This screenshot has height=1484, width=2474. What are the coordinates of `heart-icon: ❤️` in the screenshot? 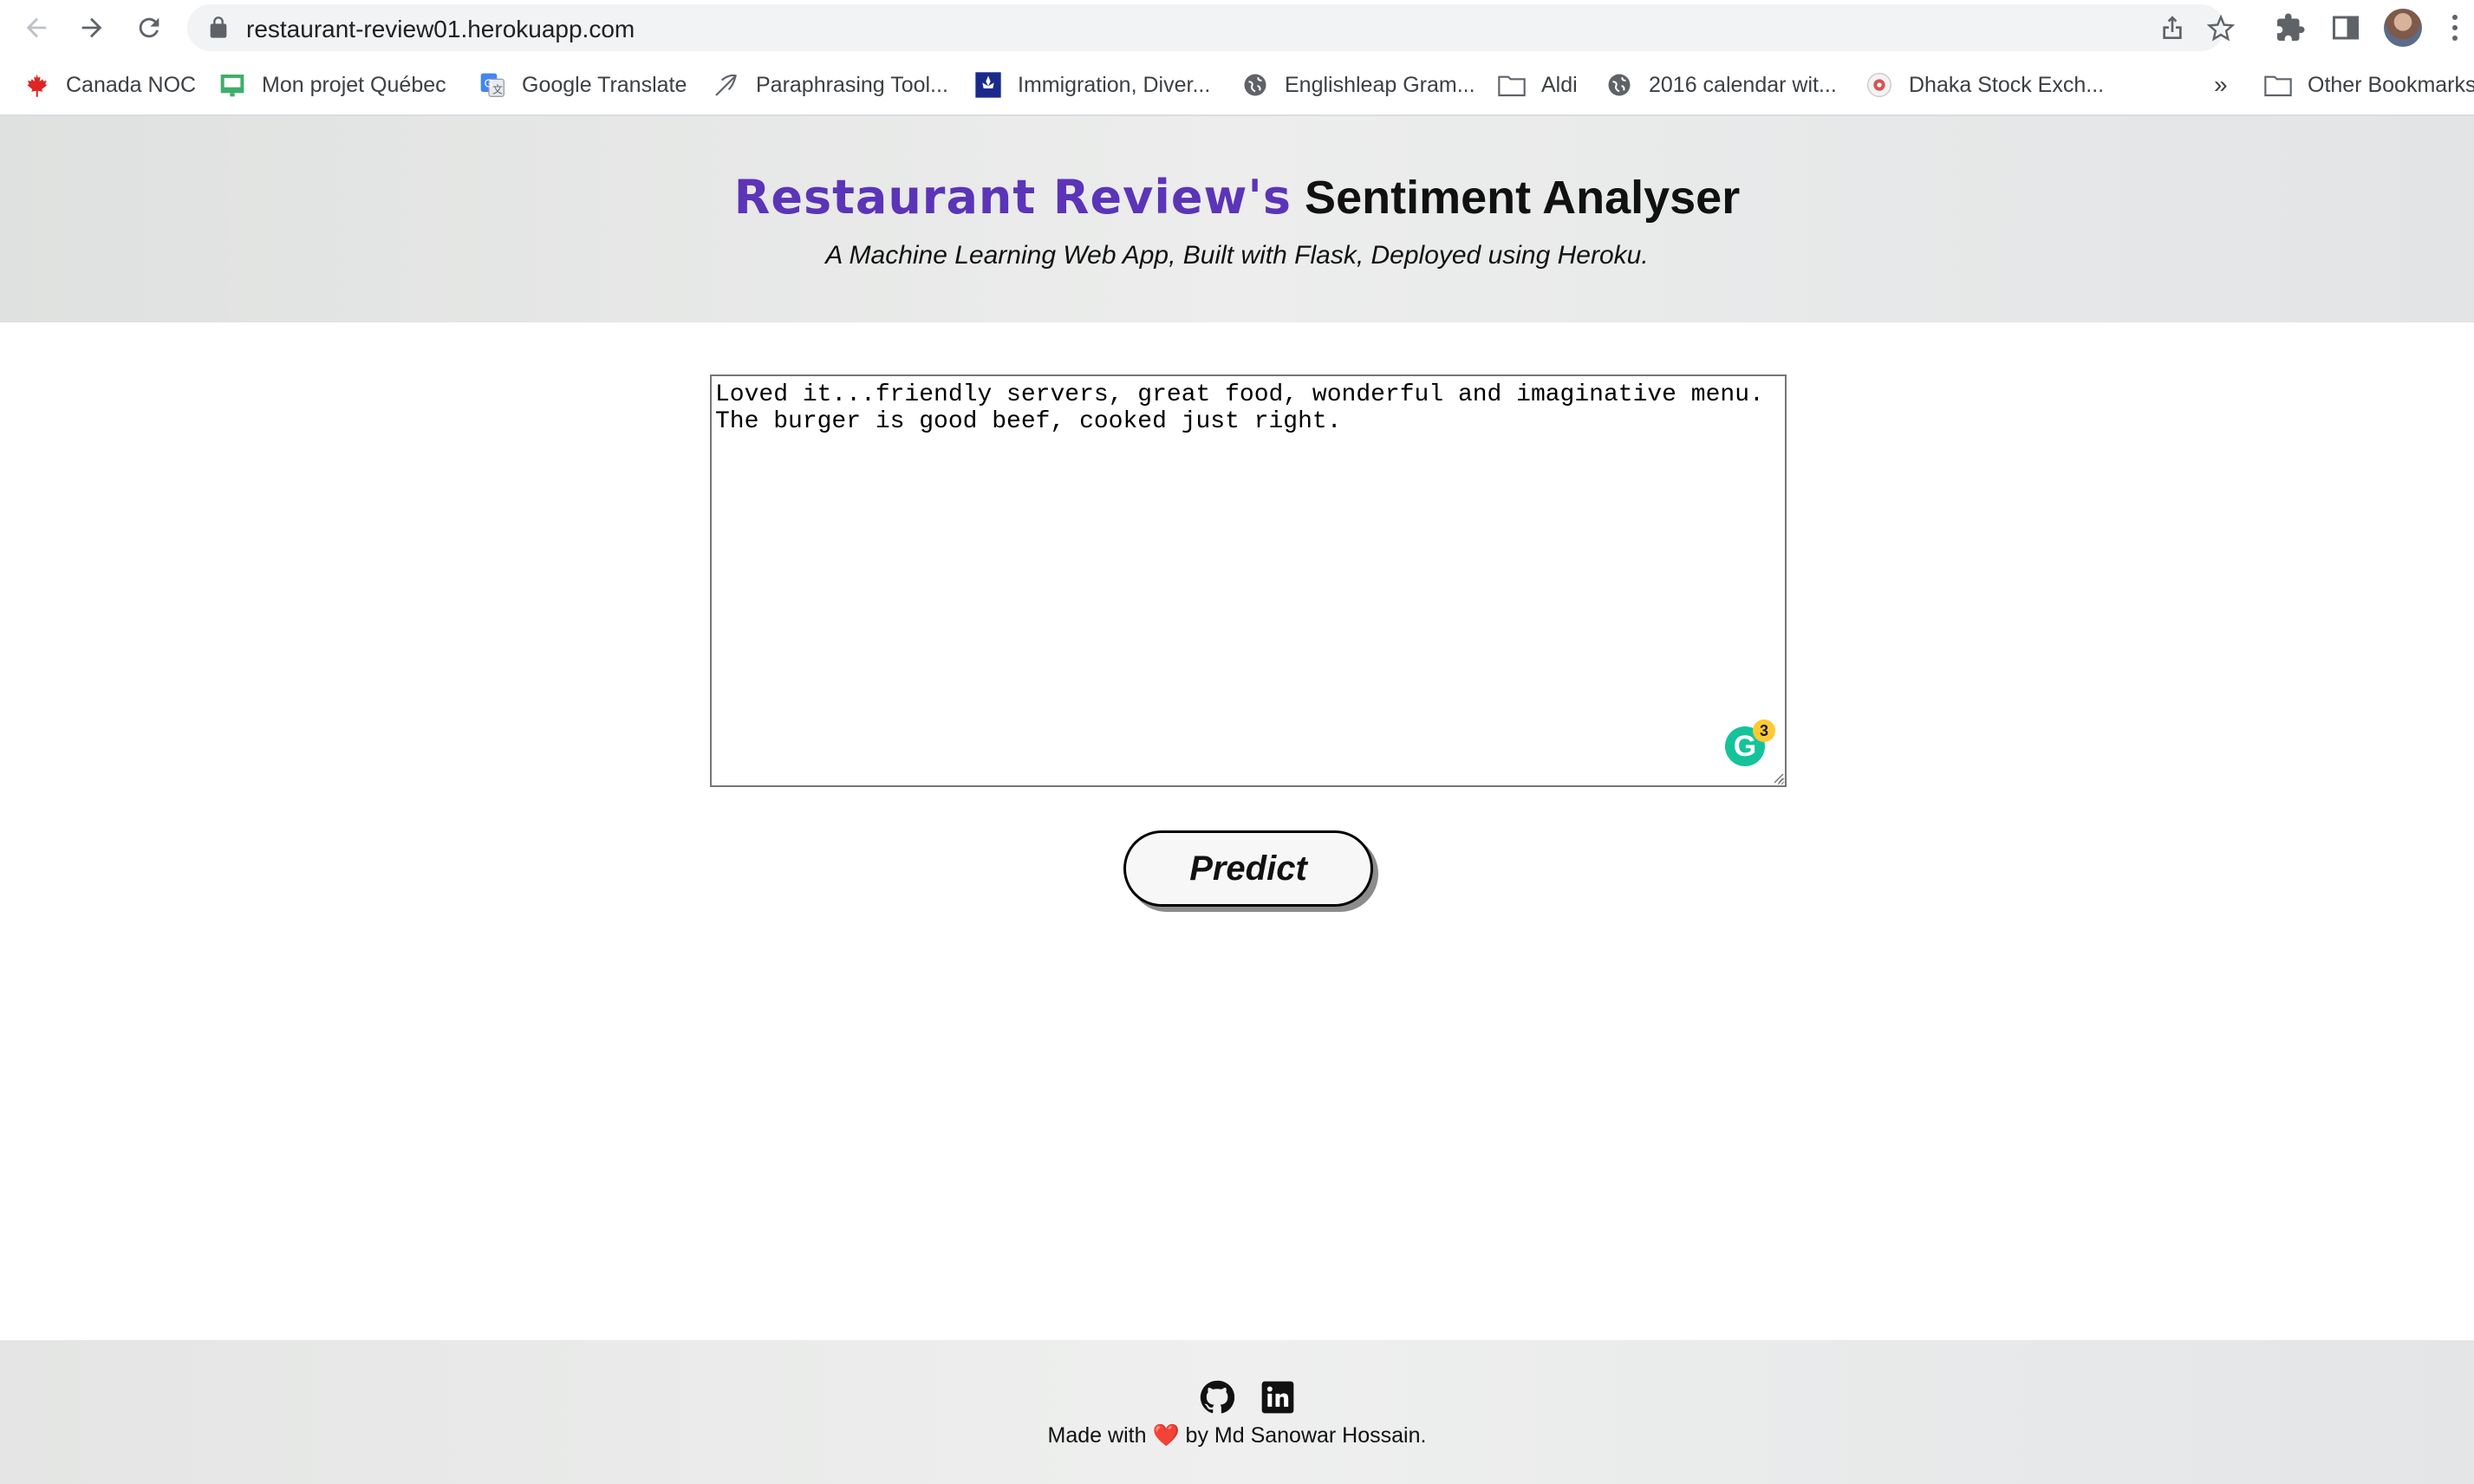 It's located at (1166, 1435).